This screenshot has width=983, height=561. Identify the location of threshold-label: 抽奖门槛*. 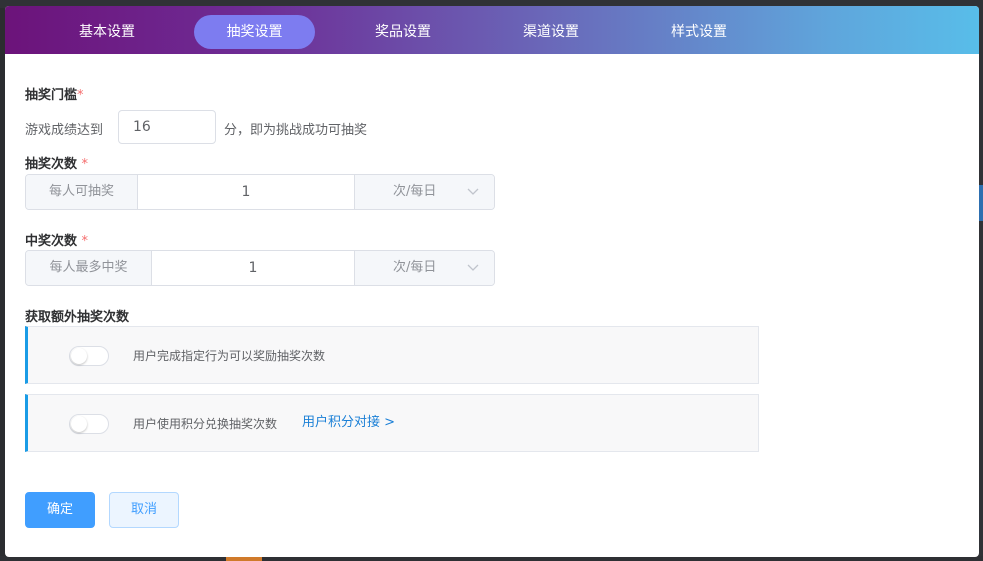
(54, 93).